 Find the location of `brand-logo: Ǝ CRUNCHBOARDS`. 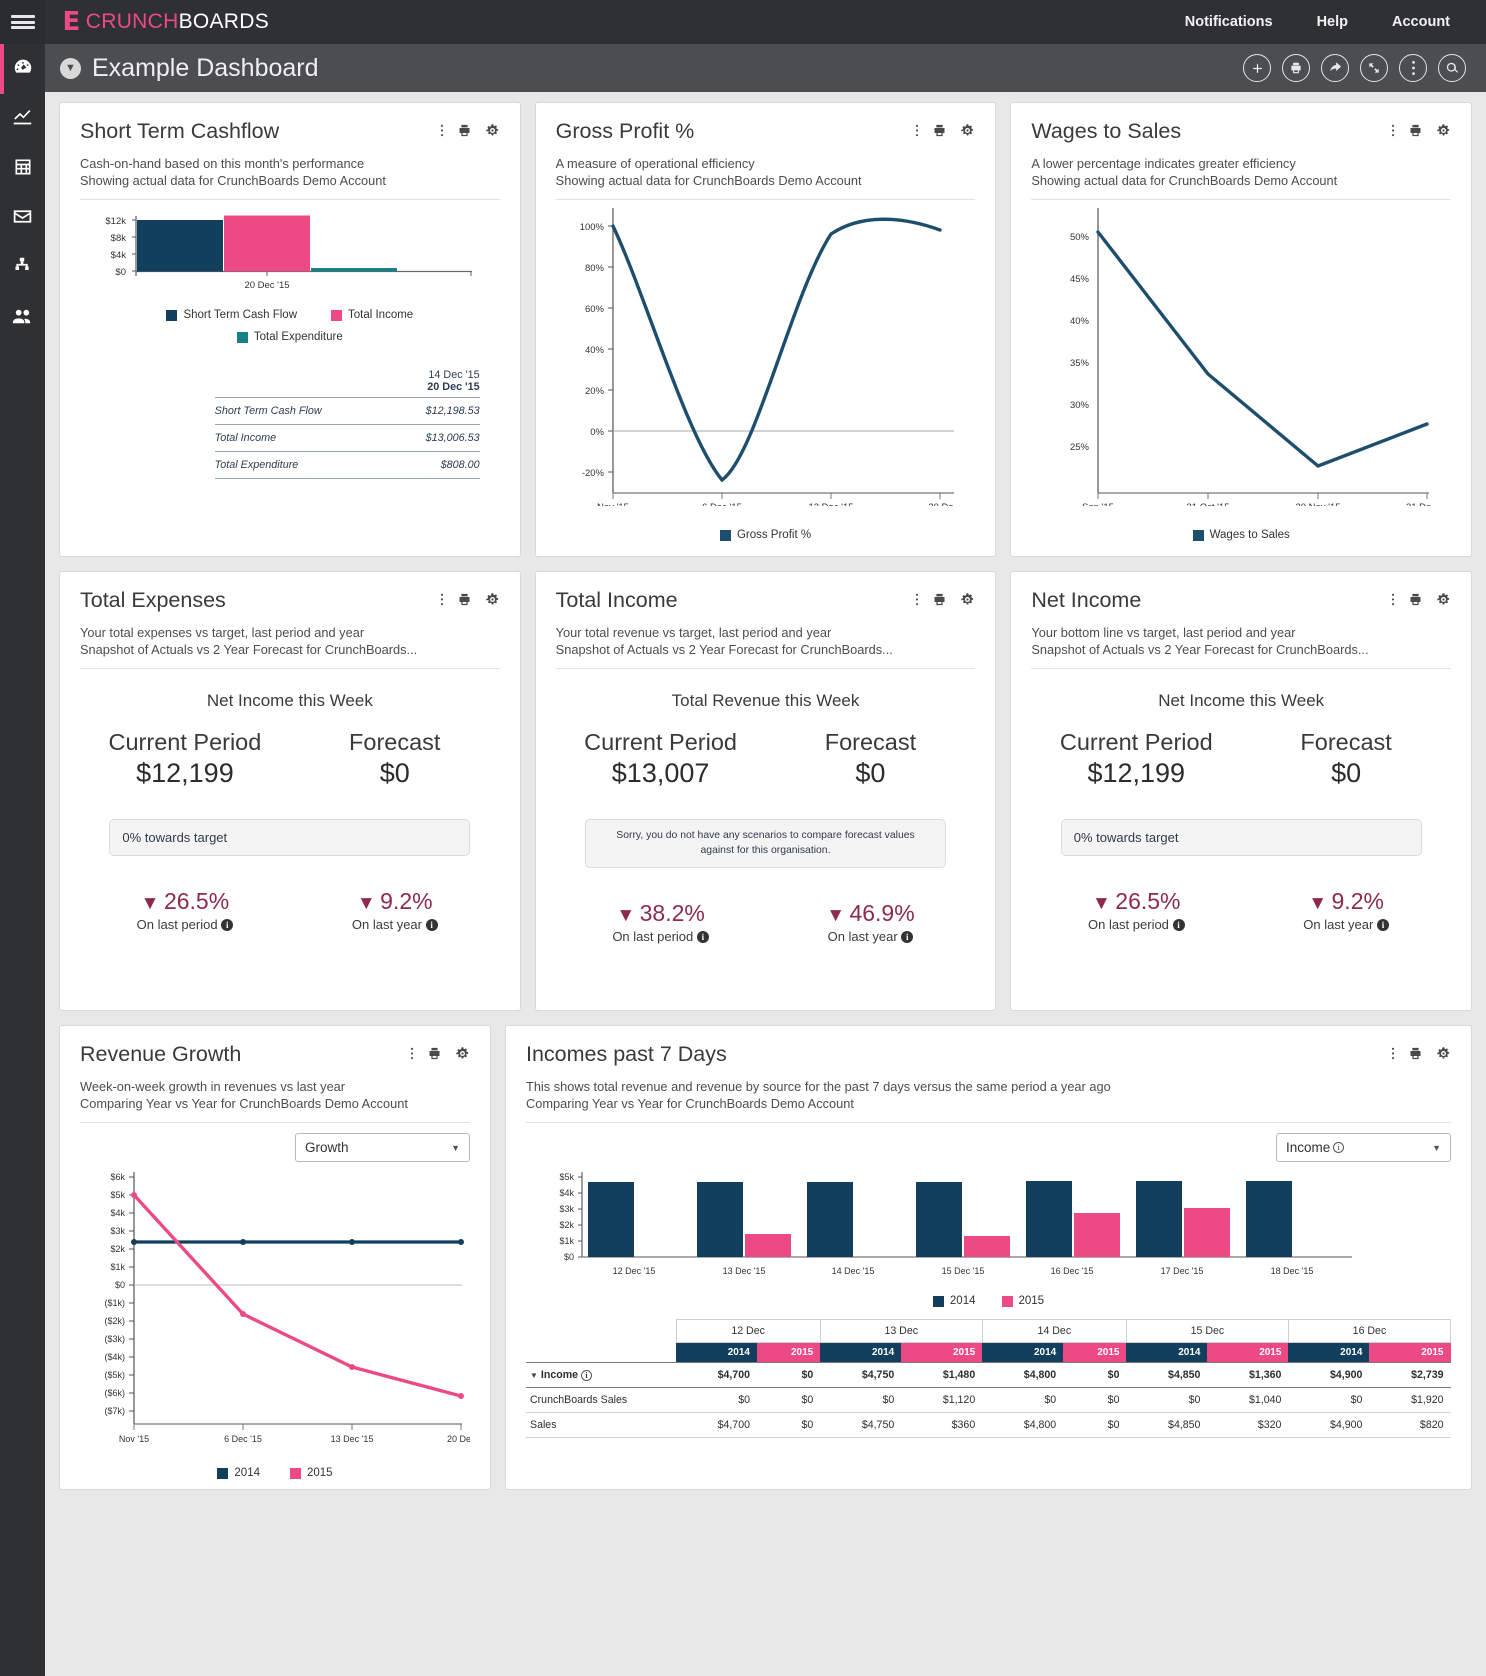

brand-logo: Ǝ CRUNCHBOARDS is located at coordinates (166, 22).